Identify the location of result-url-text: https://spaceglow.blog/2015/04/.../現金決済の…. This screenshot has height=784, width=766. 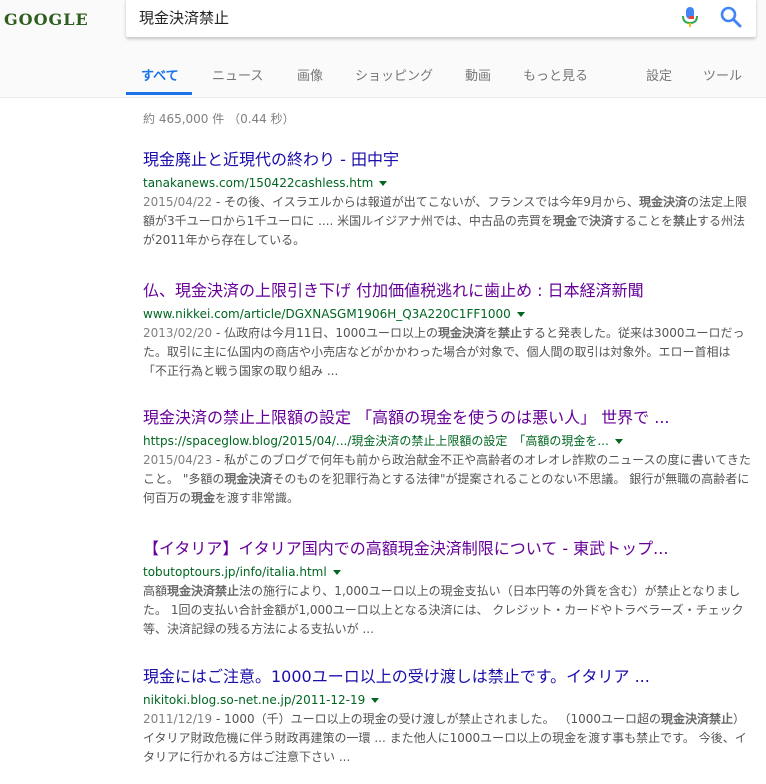
(376, 441).